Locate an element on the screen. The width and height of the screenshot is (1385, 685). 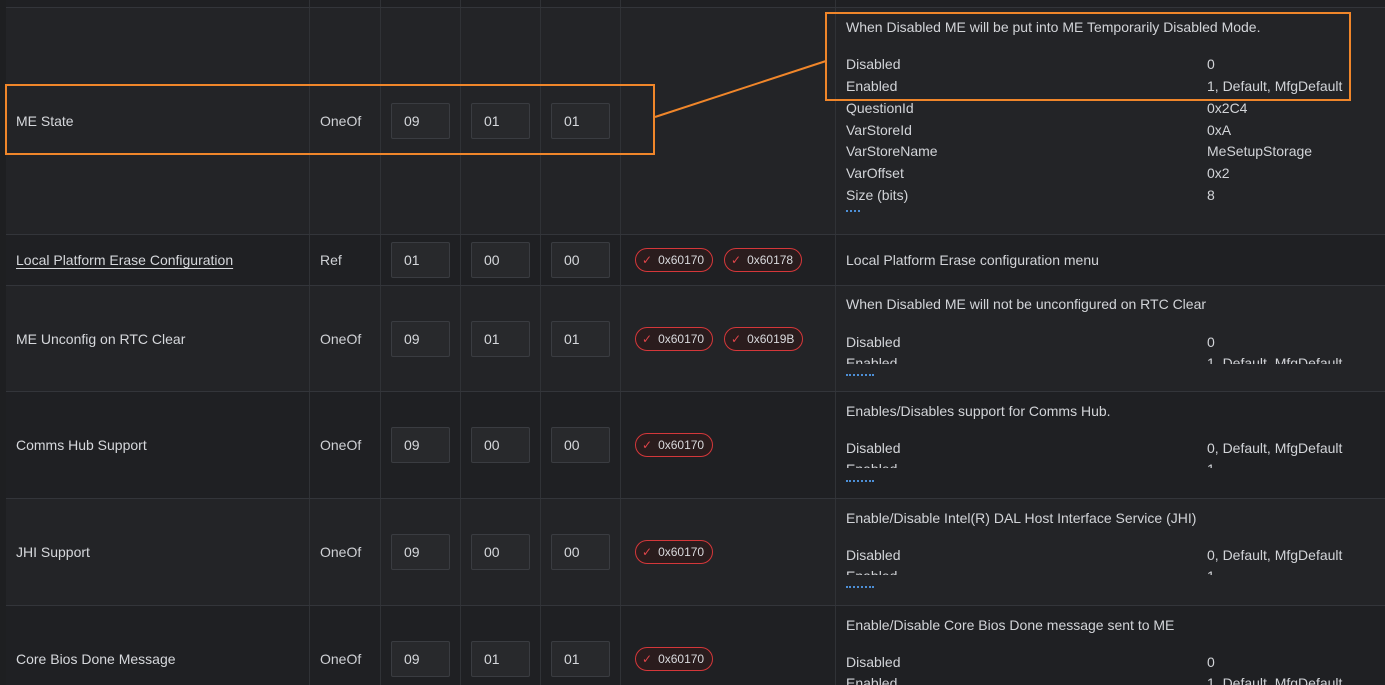
setting-name: Comms Hub Support is located at coordinates (81, 445).